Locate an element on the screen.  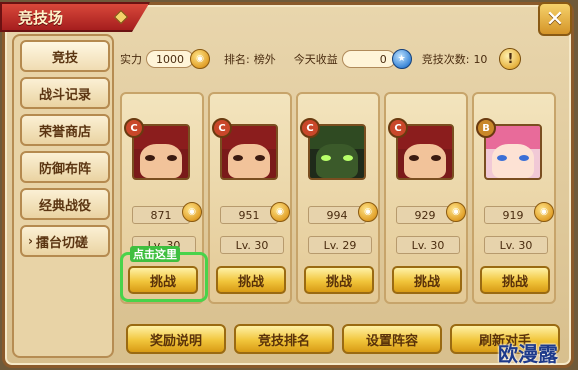
sidebar-item-defense: 防御布阵 is located at coordinates (65, 167).